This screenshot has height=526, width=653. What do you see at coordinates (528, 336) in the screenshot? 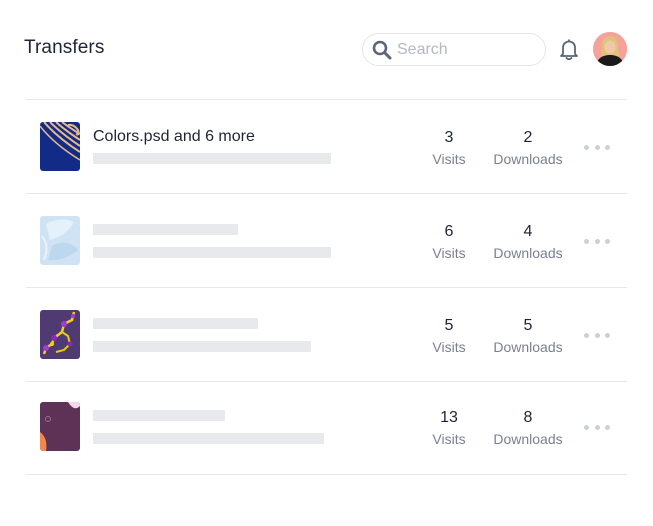
I see `downloads-stat: 5 Downloads` at bounding box center [528, 336].